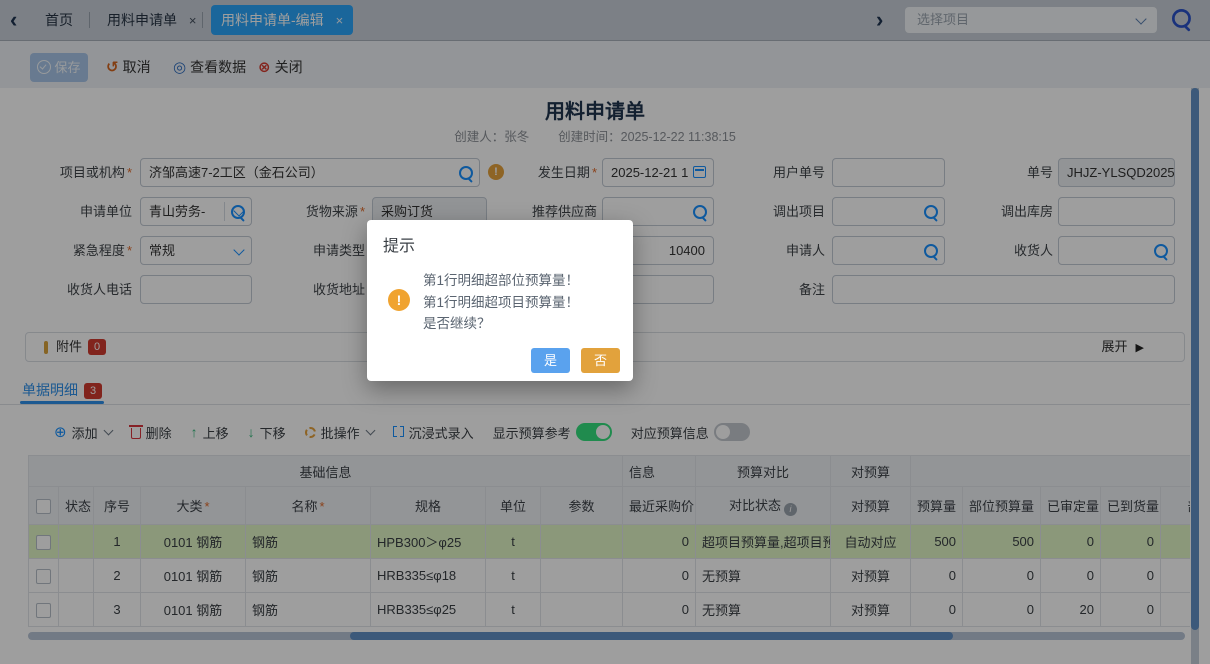 The image size is (1210, 664). Describe the element at coordinates (399, 300) in the screenshot. I see `warning-icon: !` at that location.